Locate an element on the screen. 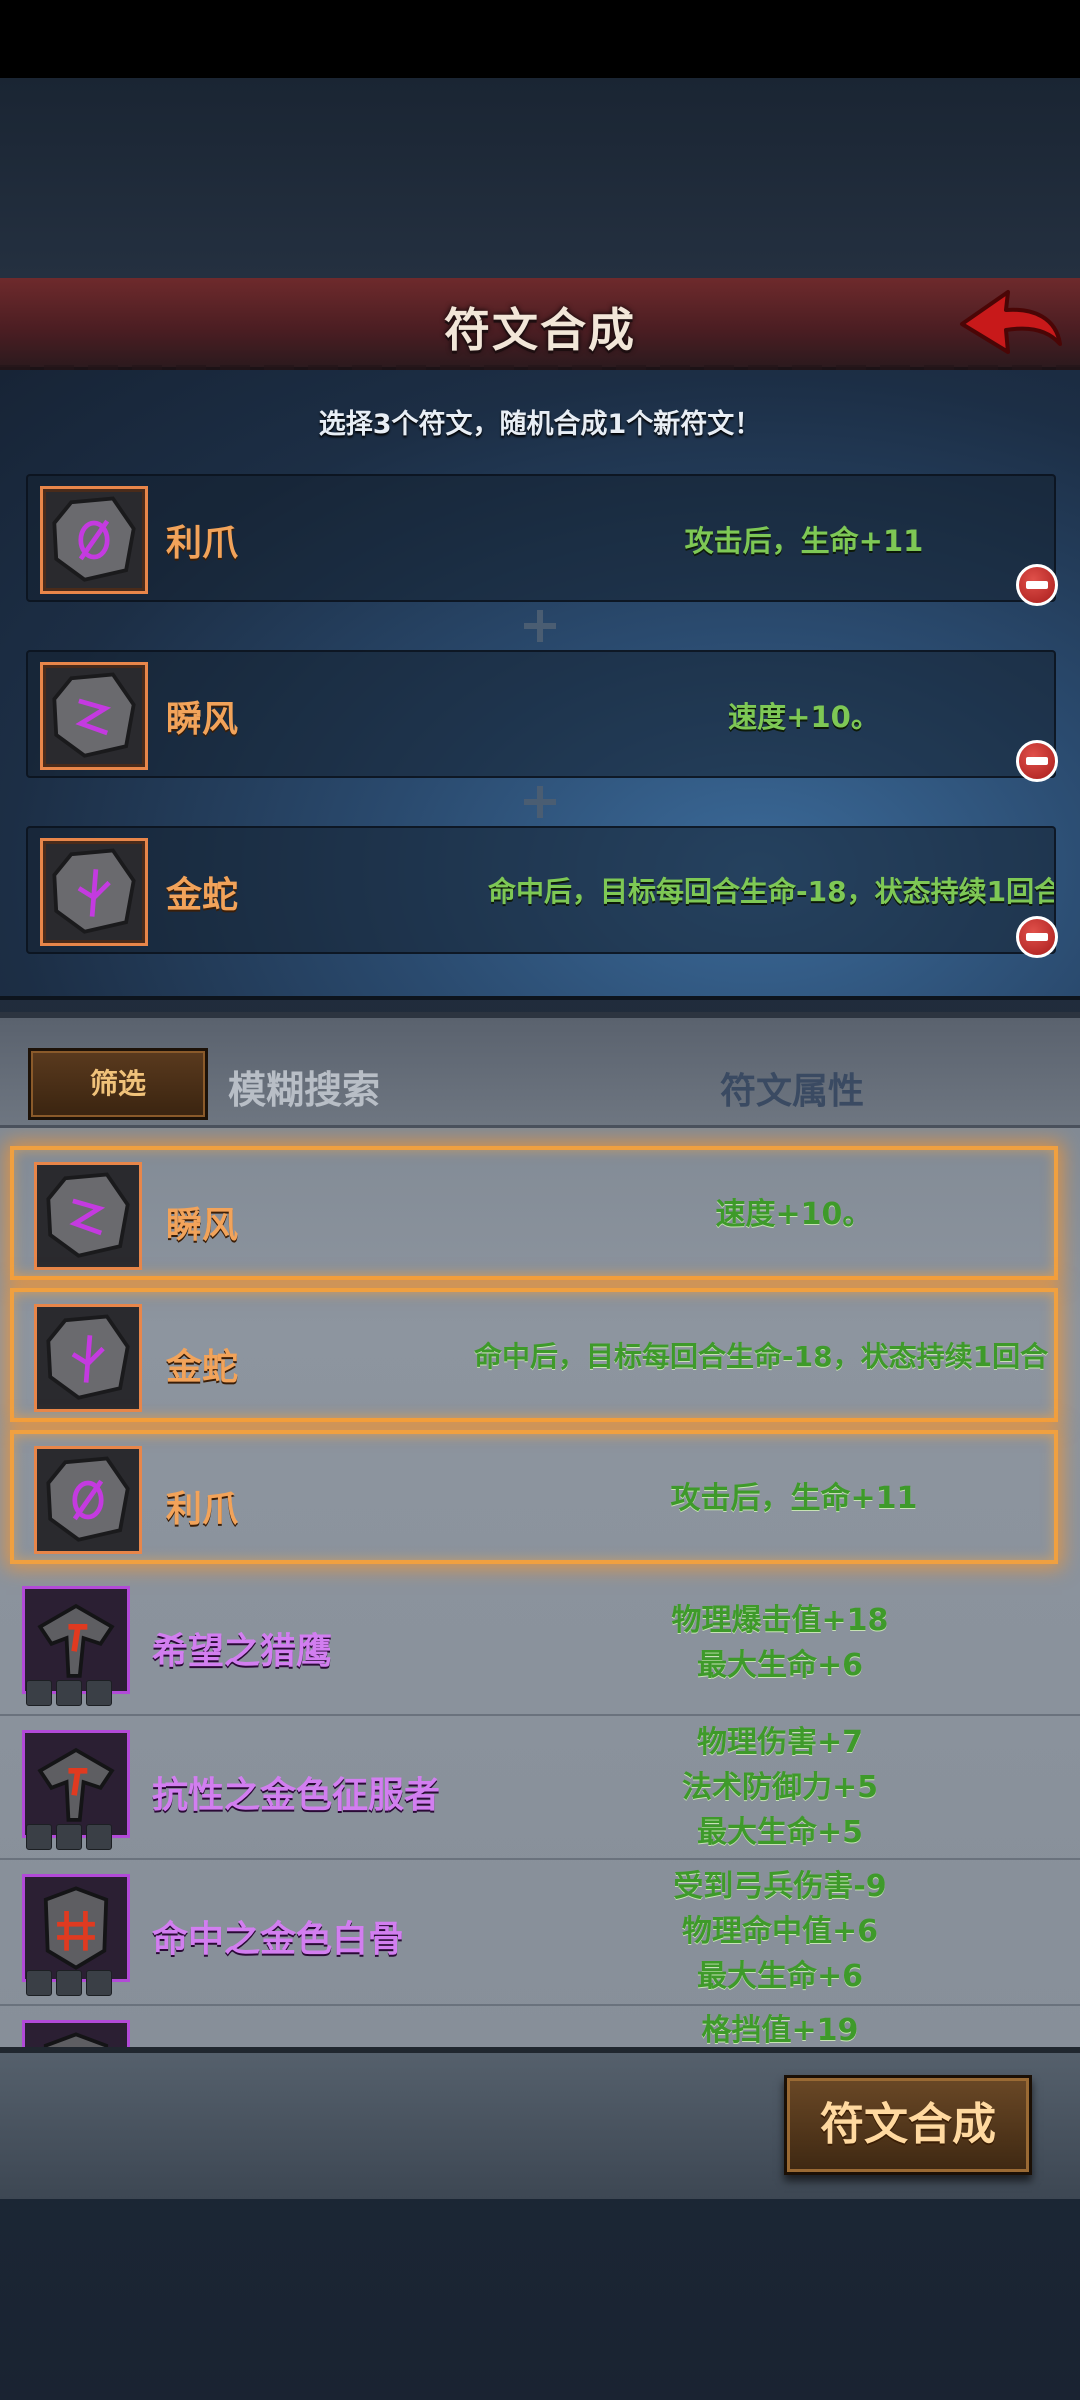  bottom-bar: 符文合成 is located at coordinates (540, 2123).